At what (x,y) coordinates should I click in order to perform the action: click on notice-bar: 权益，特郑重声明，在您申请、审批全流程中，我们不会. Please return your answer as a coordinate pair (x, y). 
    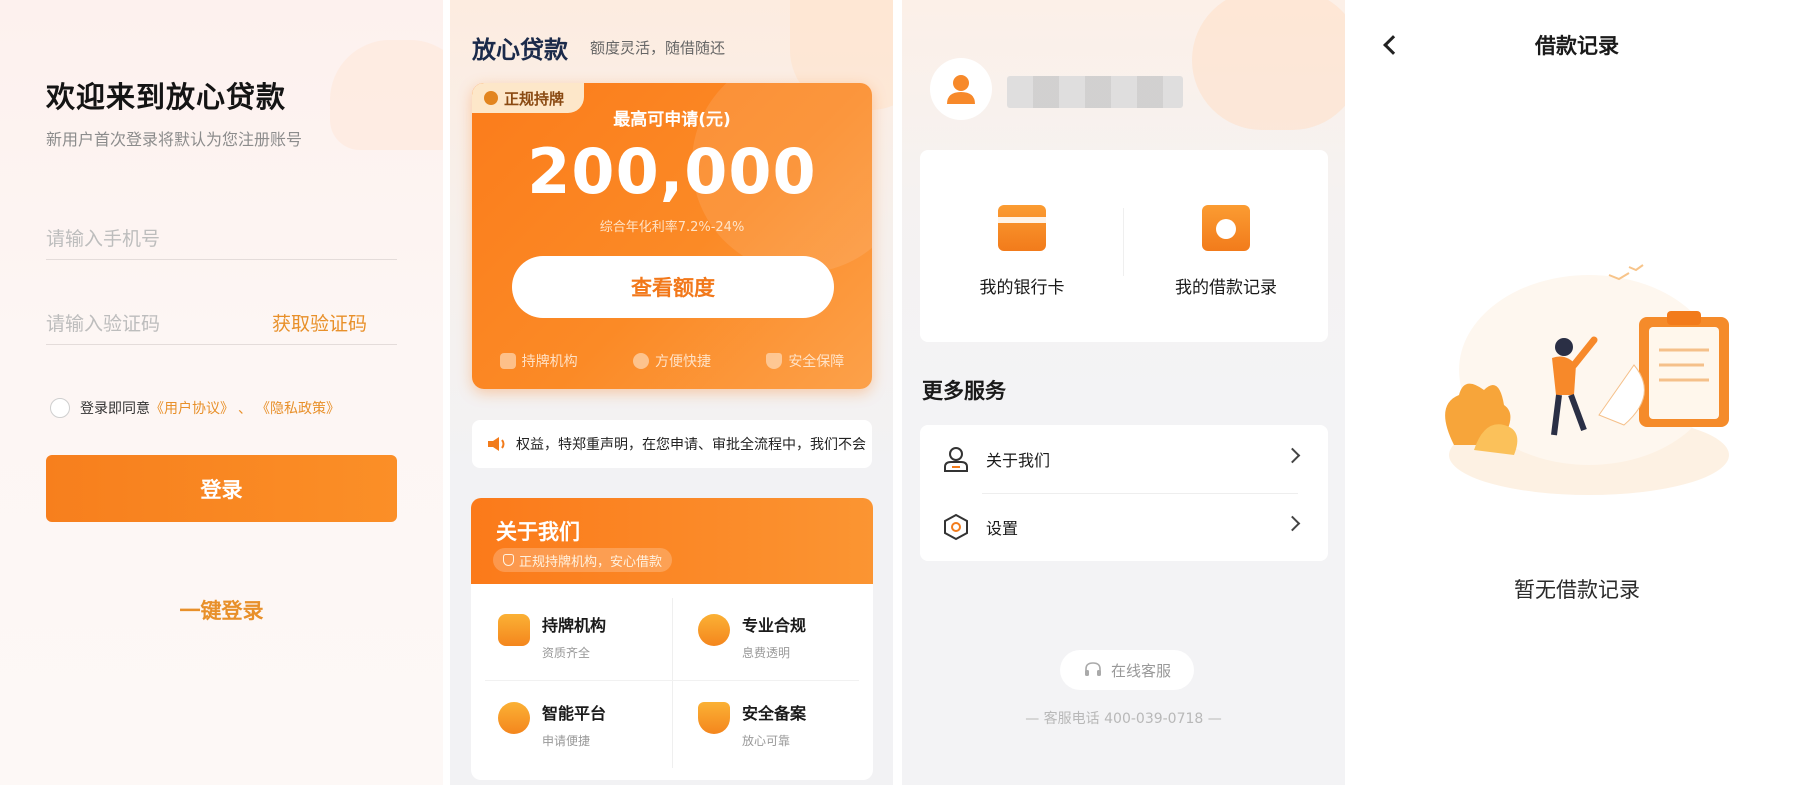
    Looking at the image, I should click on (672, 444).